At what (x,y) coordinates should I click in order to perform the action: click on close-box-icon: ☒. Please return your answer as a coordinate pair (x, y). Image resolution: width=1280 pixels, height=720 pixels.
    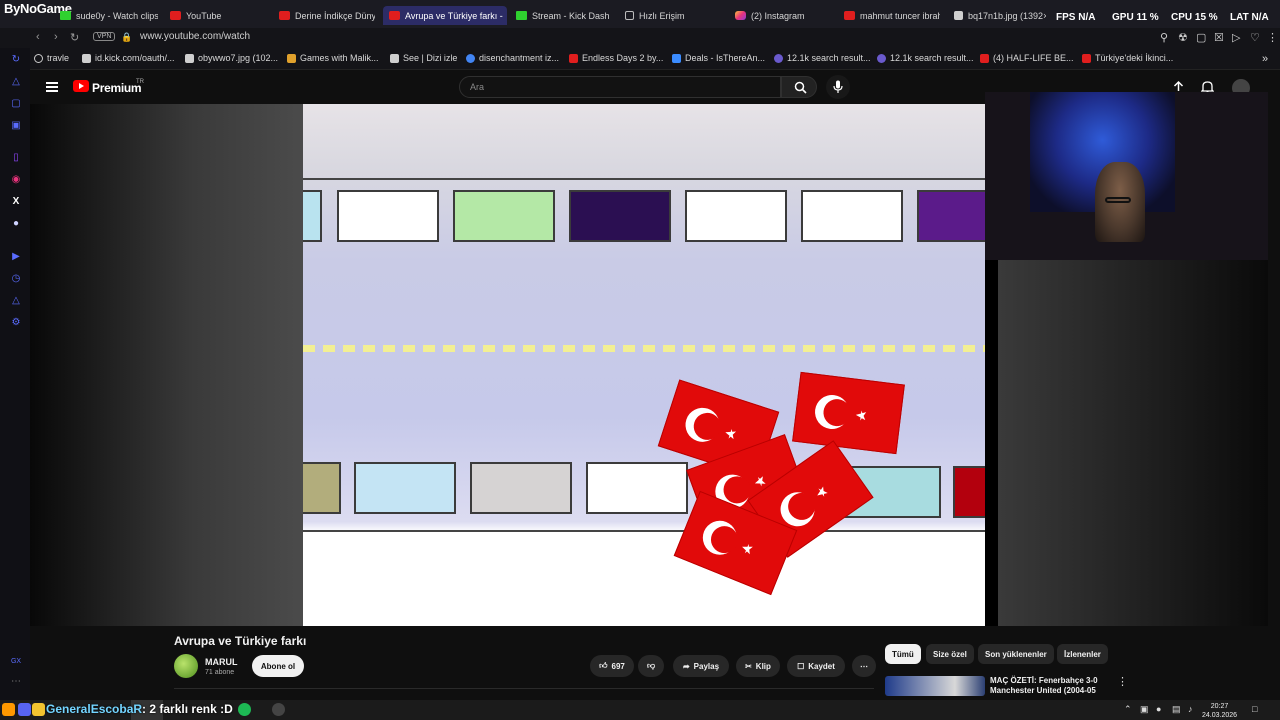
    Looking at the image, I should click on (1219, 37).